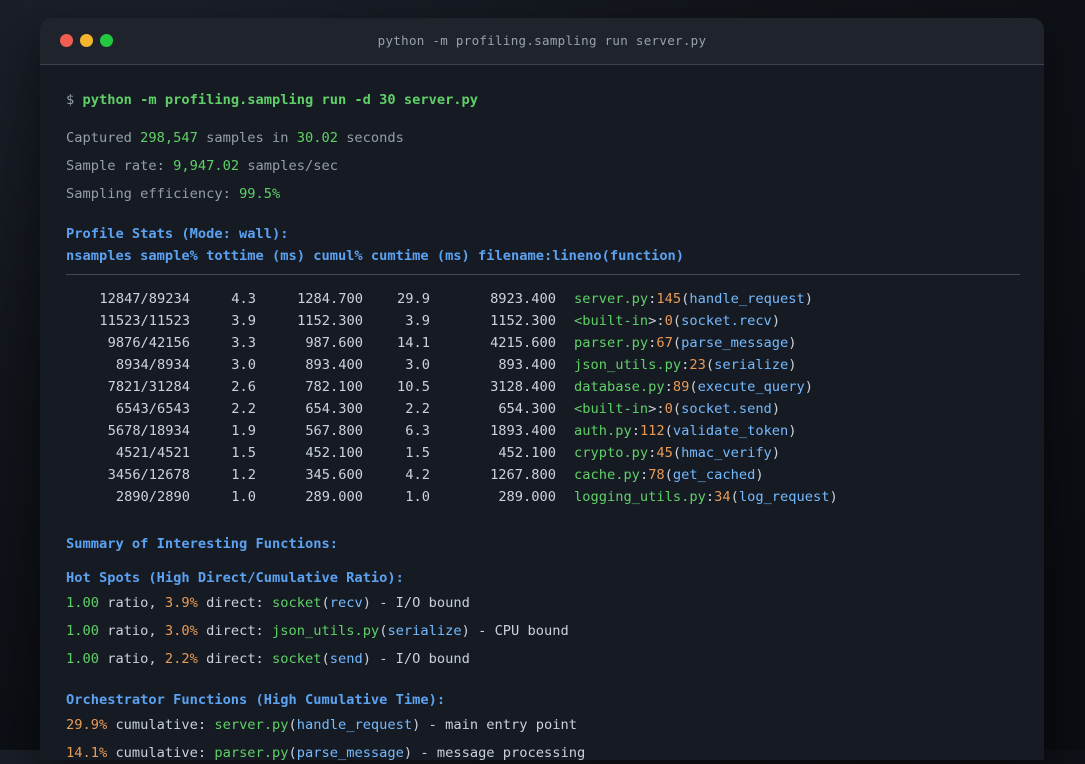 The width and height of the screenshot is (1085, 764). I want to click on table-cell: 1267.800, so click(523, 475).